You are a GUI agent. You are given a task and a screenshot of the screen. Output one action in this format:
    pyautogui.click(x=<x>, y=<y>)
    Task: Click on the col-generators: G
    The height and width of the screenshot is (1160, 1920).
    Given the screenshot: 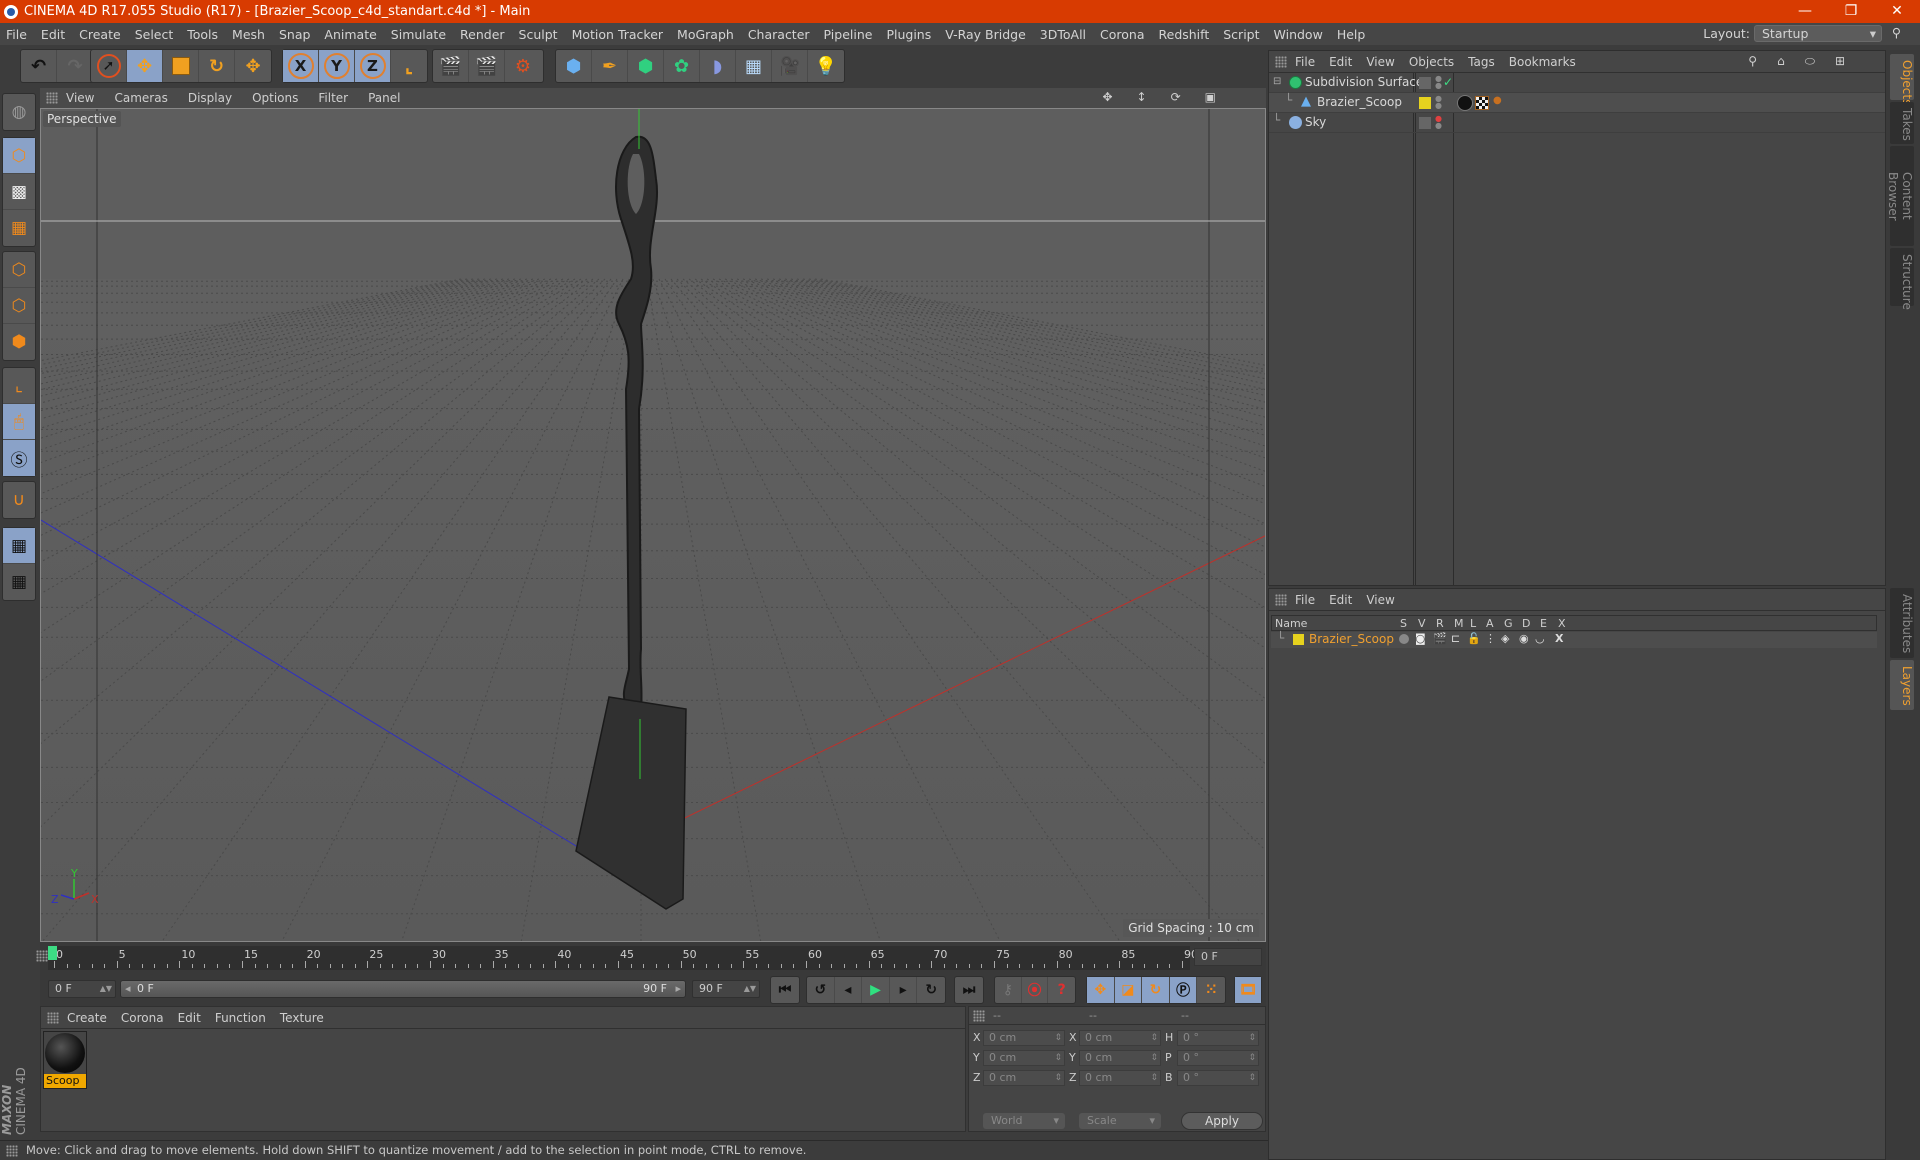 What is the action you would take?
    pyautogui.click(x=1508, y=623)
    